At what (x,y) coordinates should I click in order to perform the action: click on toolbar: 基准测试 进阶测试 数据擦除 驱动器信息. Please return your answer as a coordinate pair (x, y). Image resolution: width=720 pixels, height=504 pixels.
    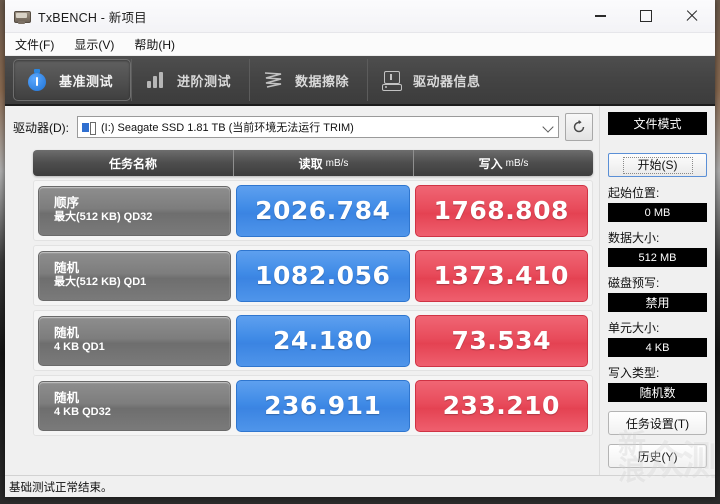
    Looking at the image, I should click on (360, 81).